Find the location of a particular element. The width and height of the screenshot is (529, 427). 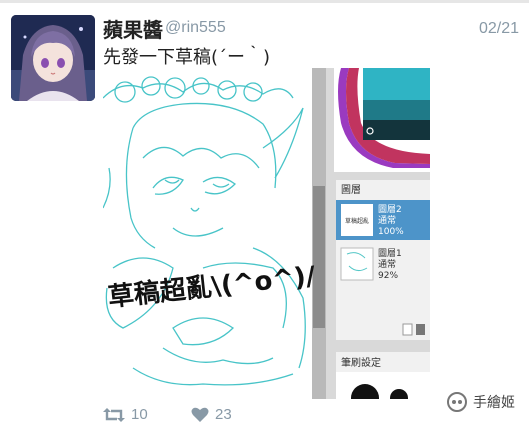

layers-panel-title: 圖層 is located at coordinates (351, 190).